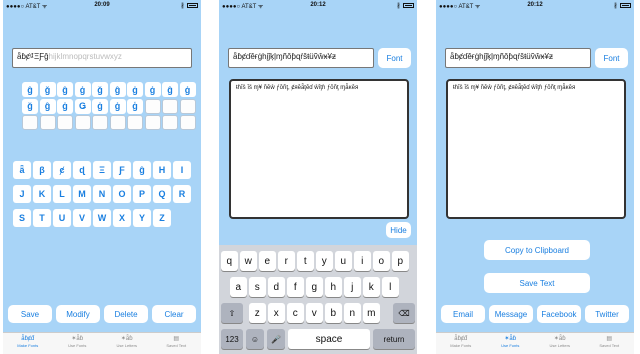 The image size is (640, 354). Describe the element at coordinates (394, 339) in the screenshot. I see `return-key: return` at that location.